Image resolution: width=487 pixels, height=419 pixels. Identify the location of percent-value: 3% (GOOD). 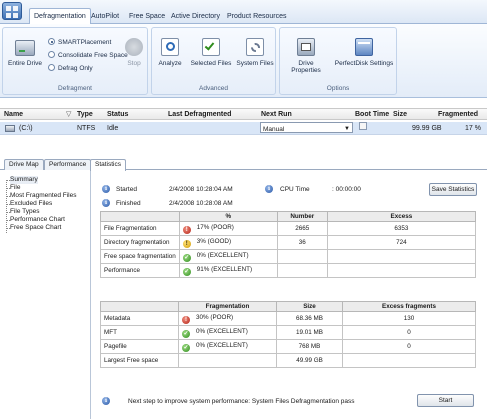
(214, 241).